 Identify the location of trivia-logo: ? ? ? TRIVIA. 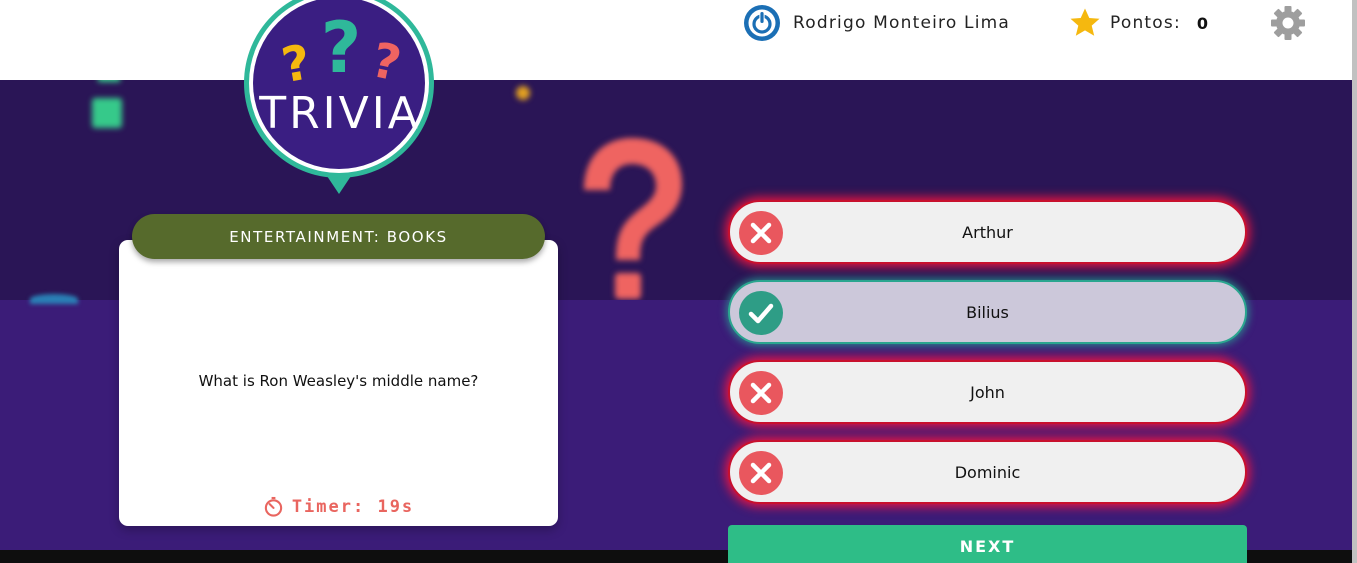
(339, 97).